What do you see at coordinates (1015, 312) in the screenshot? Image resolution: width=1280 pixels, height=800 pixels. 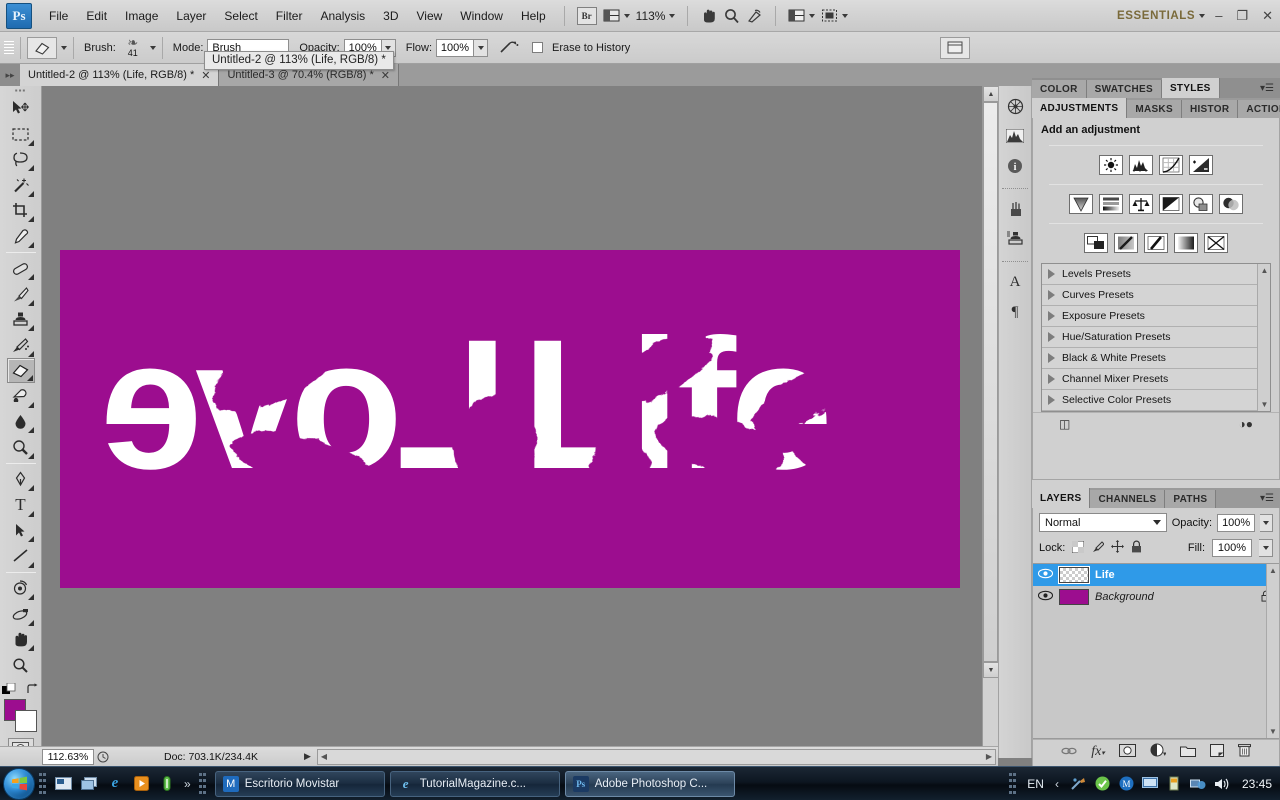 I see `paragraph-panel-icon: ¶` at bounding box center [1015, 312].